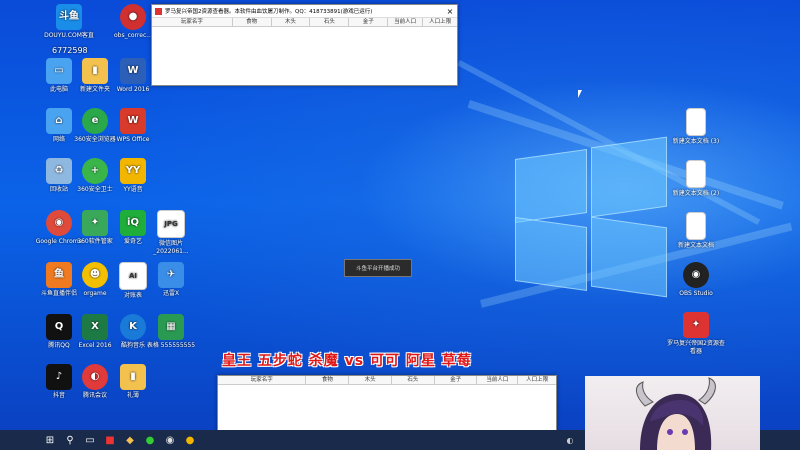 Image resolution: width=800 pixels, height=450 pixels. What do you see at coordinates (70, 50) in the screenshot?
I see `stream-id-text: 6772598` at bounding box center [70, 50].